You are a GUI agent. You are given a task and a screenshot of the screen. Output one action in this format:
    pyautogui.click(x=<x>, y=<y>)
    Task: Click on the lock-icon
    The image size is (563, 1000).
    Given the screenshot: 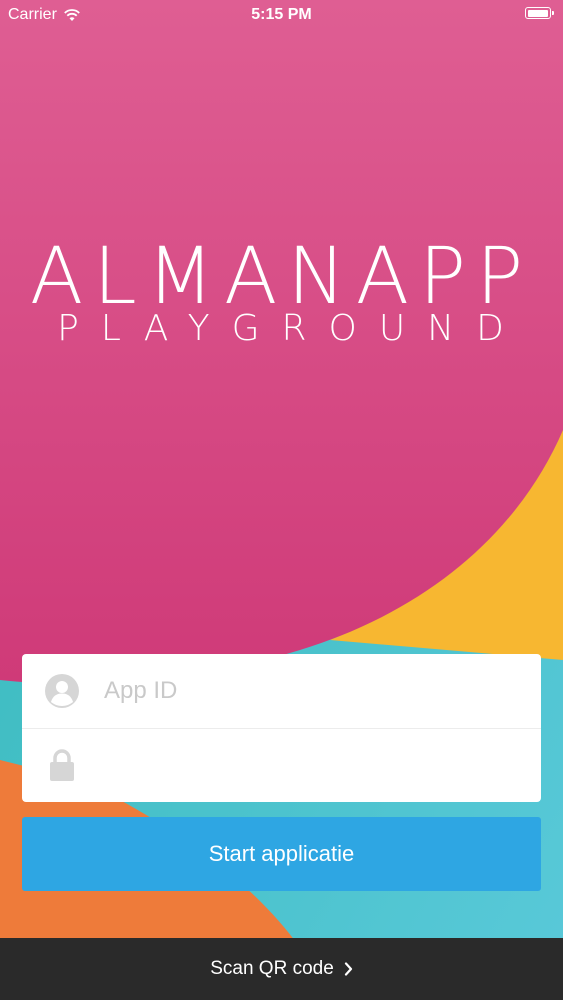 What is the action you would take?
    pyautogui.click(x=62, y=765)
    